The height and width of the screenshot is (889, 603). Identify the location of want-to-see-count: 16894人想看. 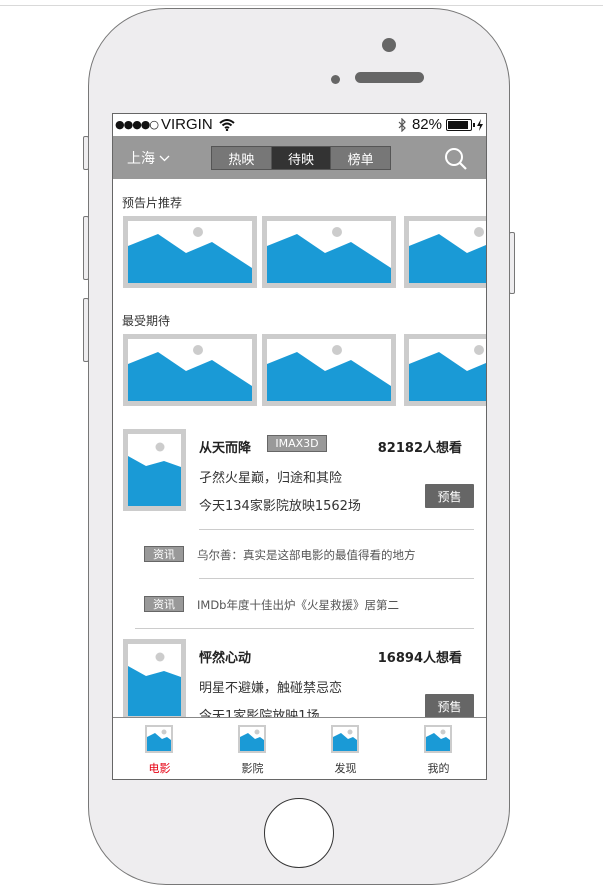
(419, 658).